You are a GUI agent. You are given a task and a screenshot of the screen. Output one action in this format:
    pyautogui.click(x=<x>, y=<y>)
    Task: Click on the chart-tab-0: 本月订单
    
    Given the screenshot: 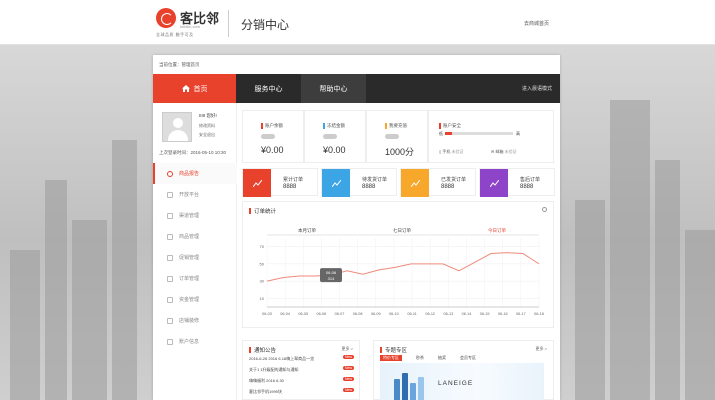 What is the action you would take?
    pyautogui.click(x=307, y=230)
    